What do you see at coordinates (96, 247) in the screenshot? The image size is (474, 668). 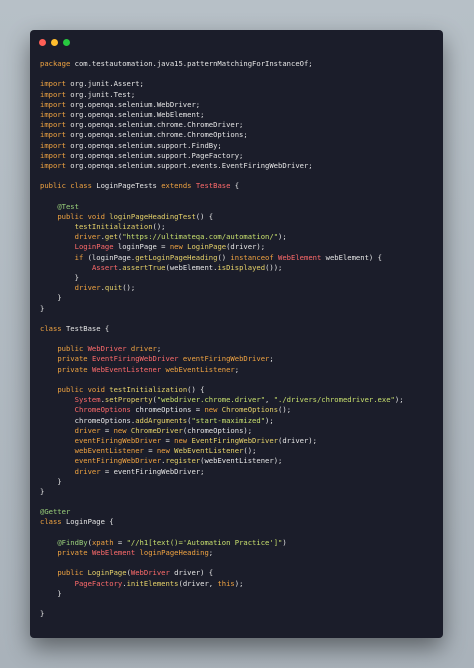 I see `code-token: LoginPage` at bounding box center [96, 247].